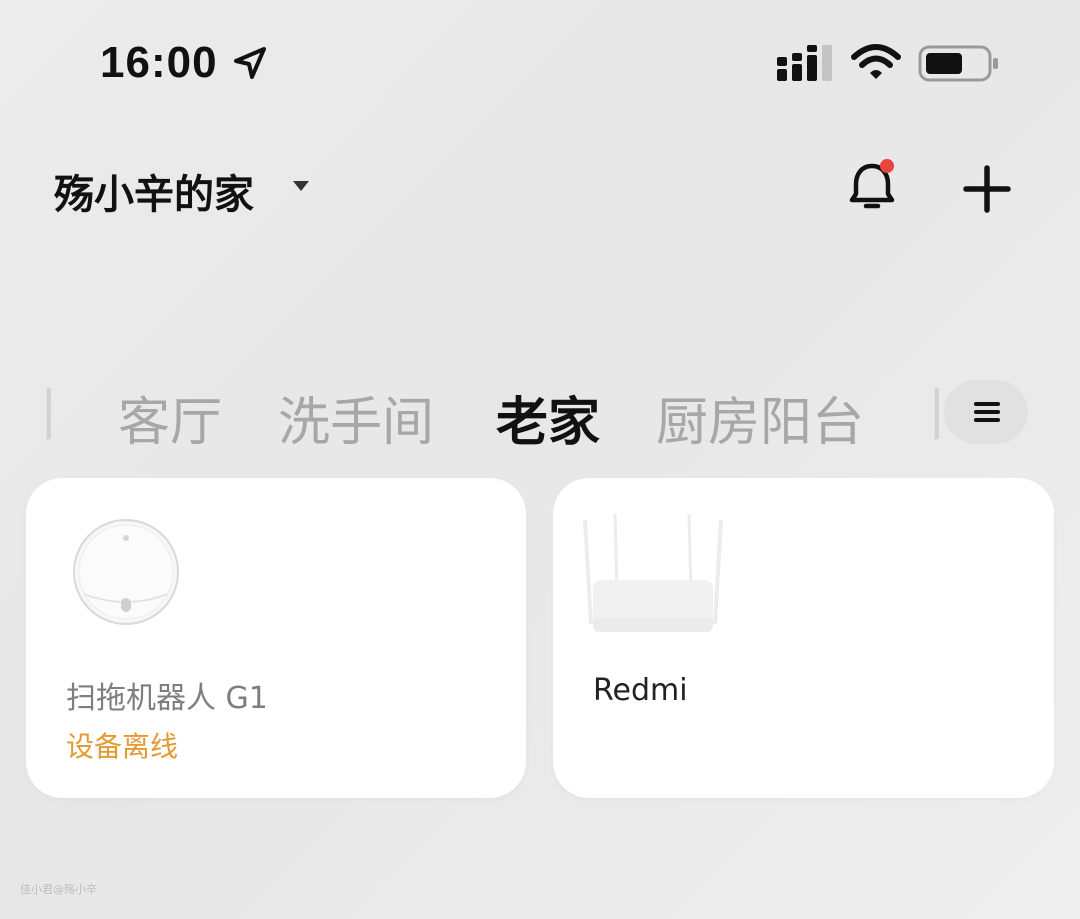 The image size is (1080, 919). I want to click on room-menu-button, so click(986, 412).